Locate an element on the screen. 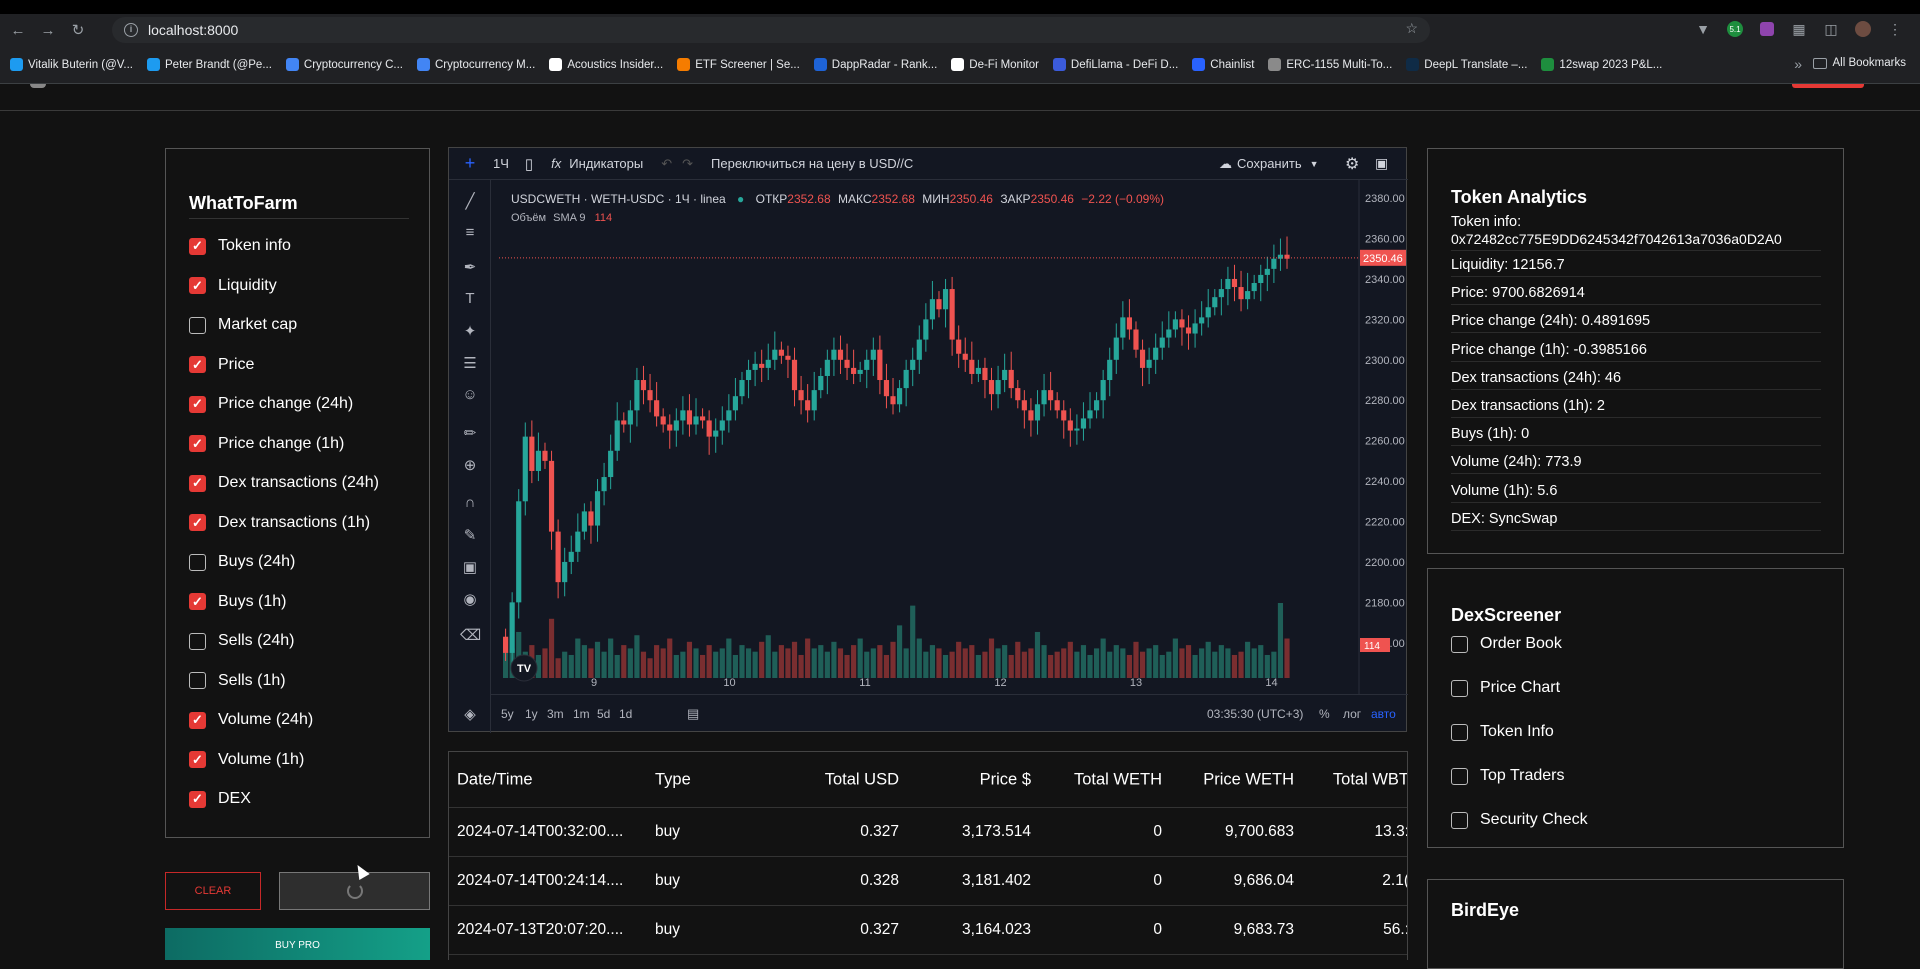 This screenshot has width=1920, height=969. timeframe-button: 5d is located at coordinates (603, 714).